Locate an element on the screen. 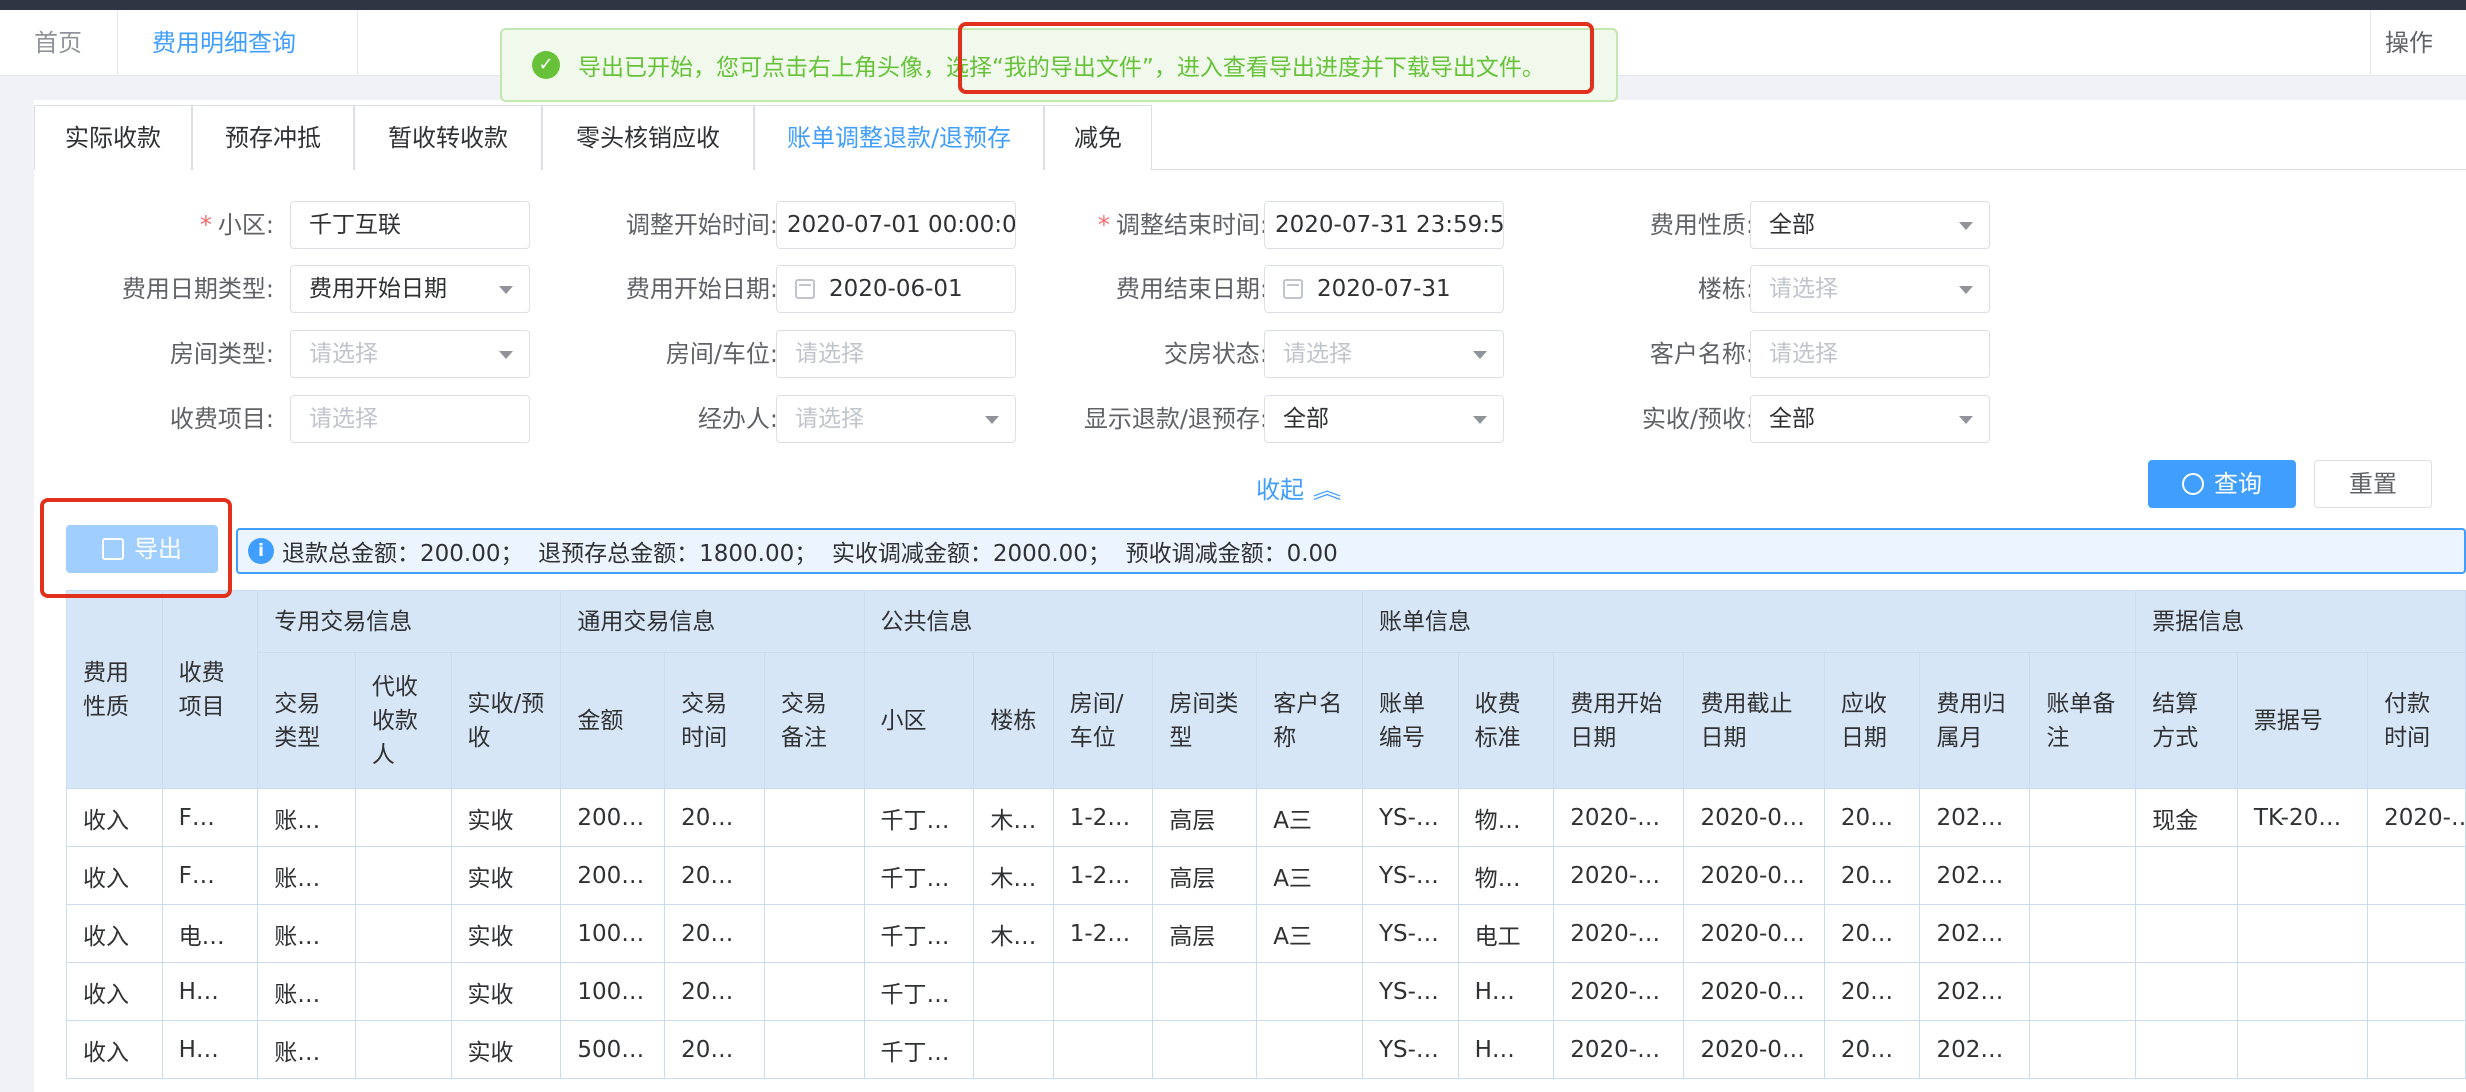  tab-actual-receipt: 实际收款 is located at coordinates (113, 137).